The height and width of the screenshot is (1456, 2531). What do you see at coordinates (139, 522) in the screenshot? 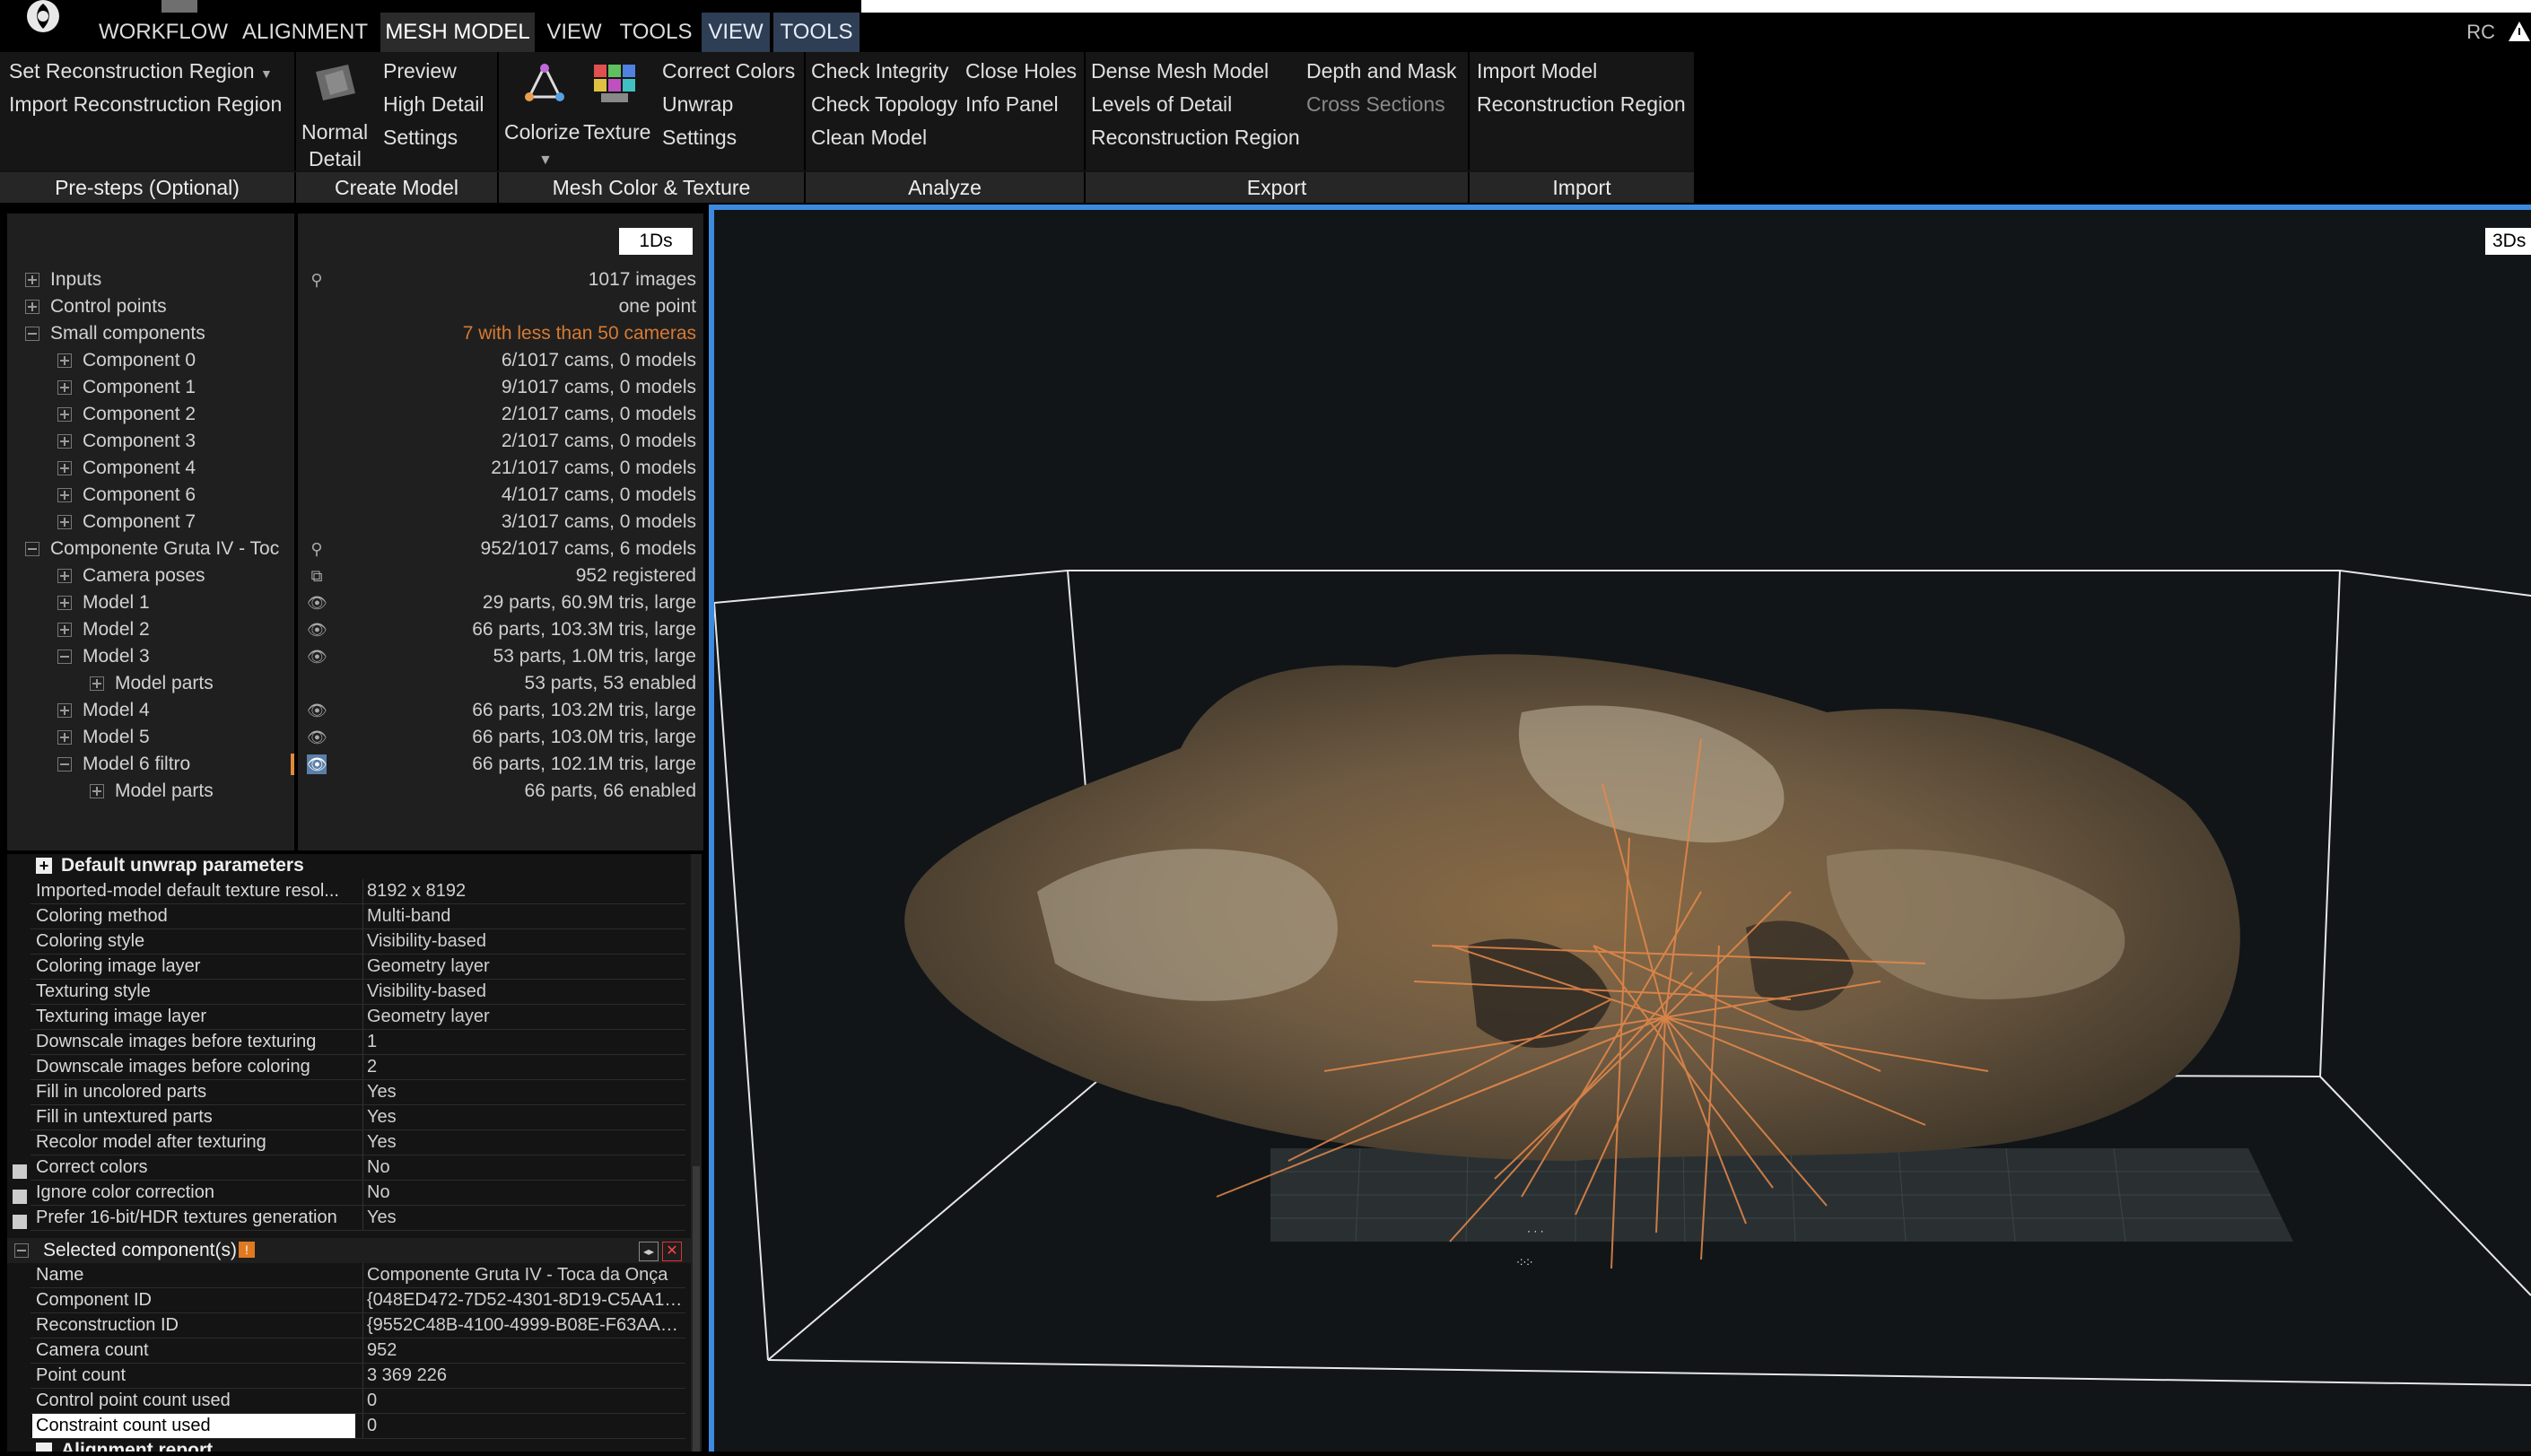
I see `tree-item-component: Component 7` at bounding box center [139, 522].